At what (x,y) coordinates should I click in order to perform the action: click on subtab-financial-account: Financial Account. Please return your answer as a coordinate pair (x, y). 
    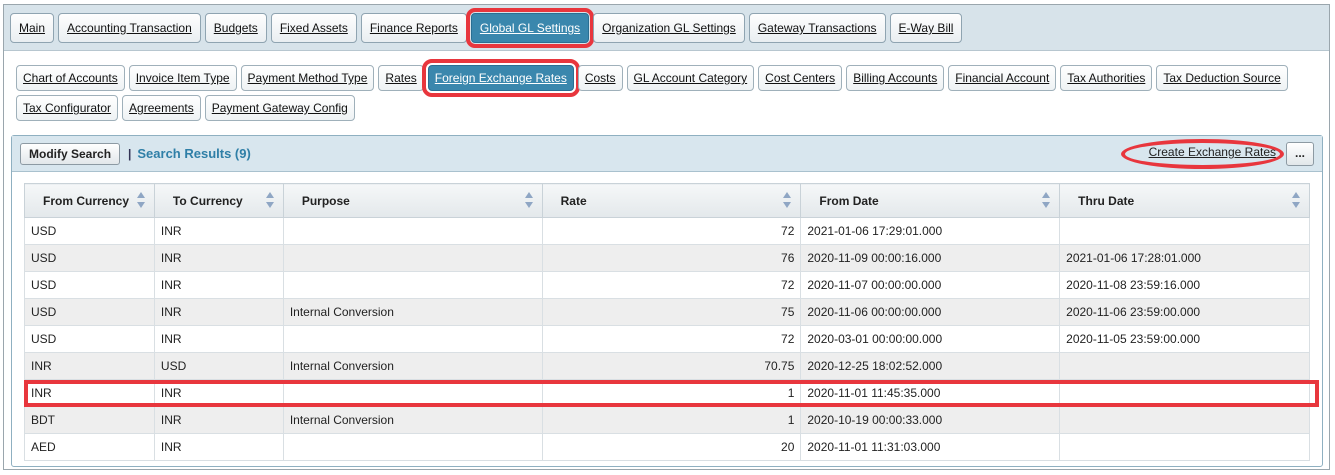
    Looking at the image, I should click on (1002, 78).